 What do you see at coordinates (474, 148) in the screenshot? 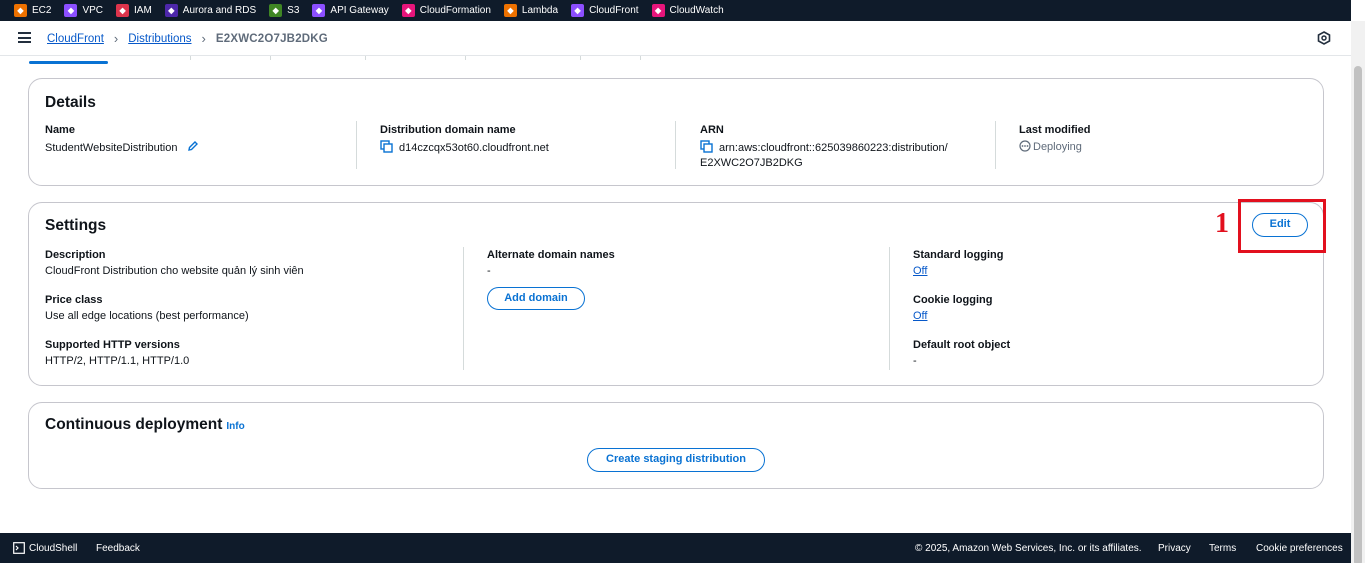
I see `domain-value: d14czcqx53ot60.cloudfront.net` at bounding box center [474, 148].